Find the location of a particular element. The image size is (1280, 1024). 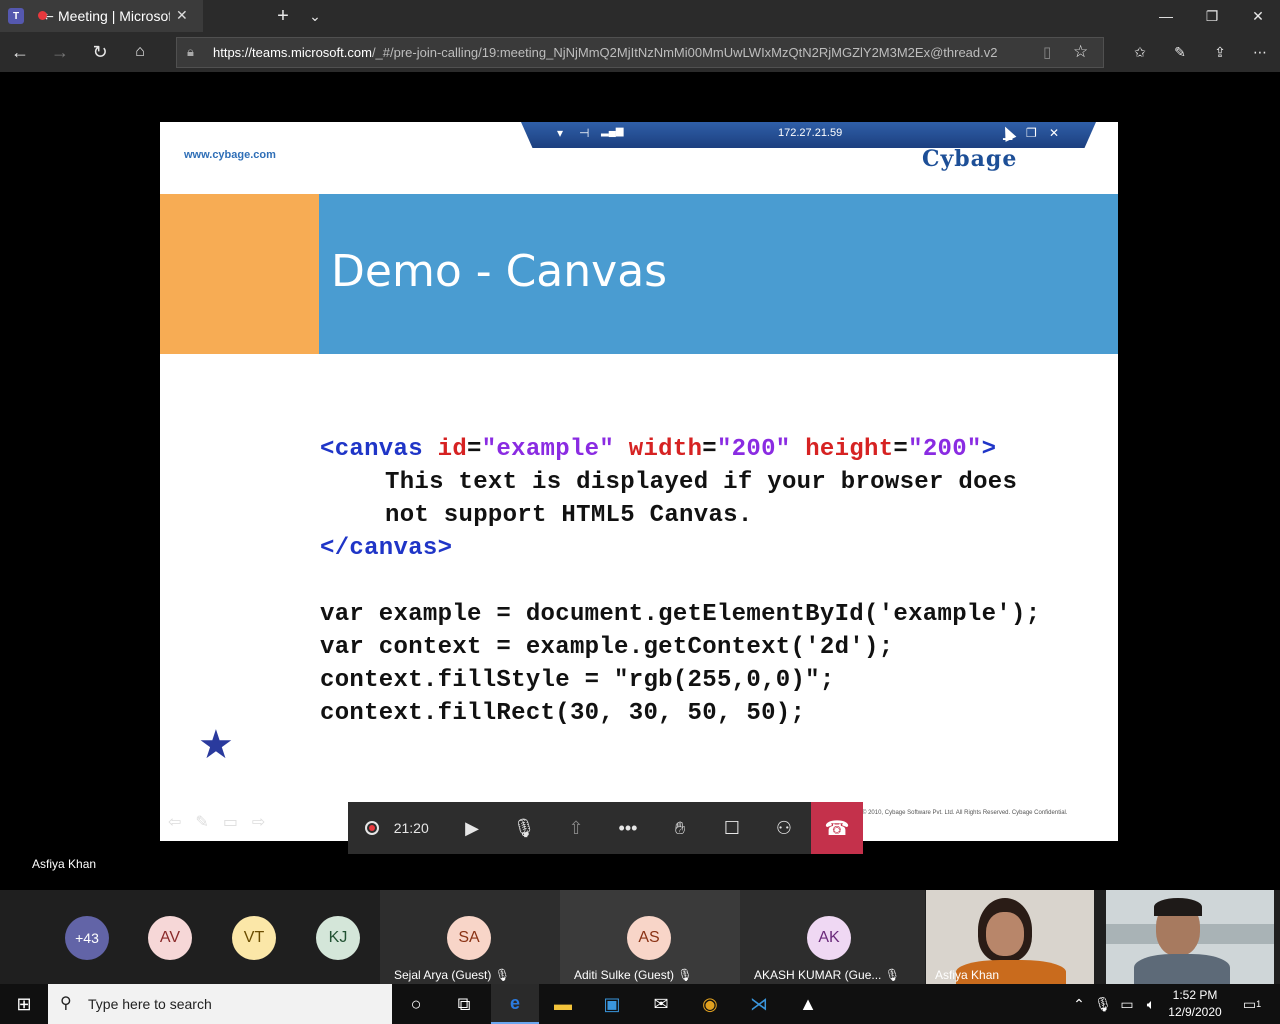

more-participants-button: +43 is located at coordinates (87, 938).